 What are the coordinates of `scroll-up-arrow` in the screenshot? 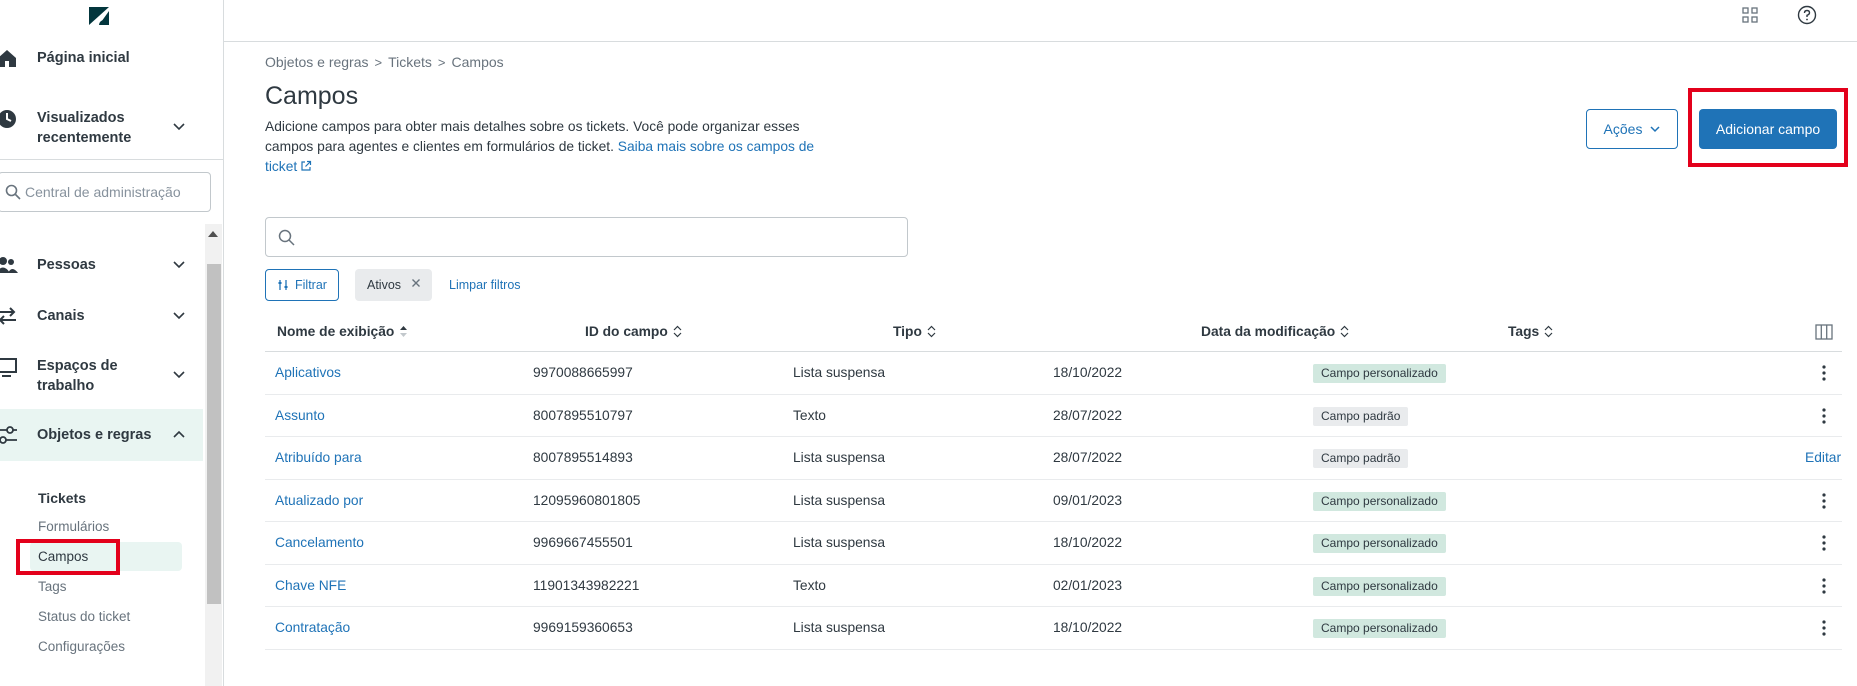 It's located at (213, 234).